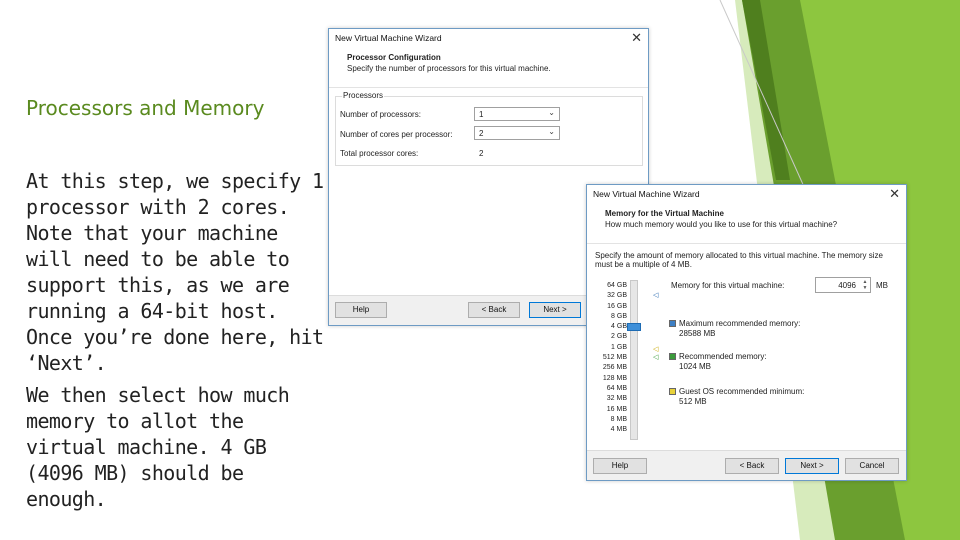 This screenshot has width=960, height=540. Describe the element at coordinates (656, 357) in the screenshot. I see `recommended-marker-icon: ◁` at that location.